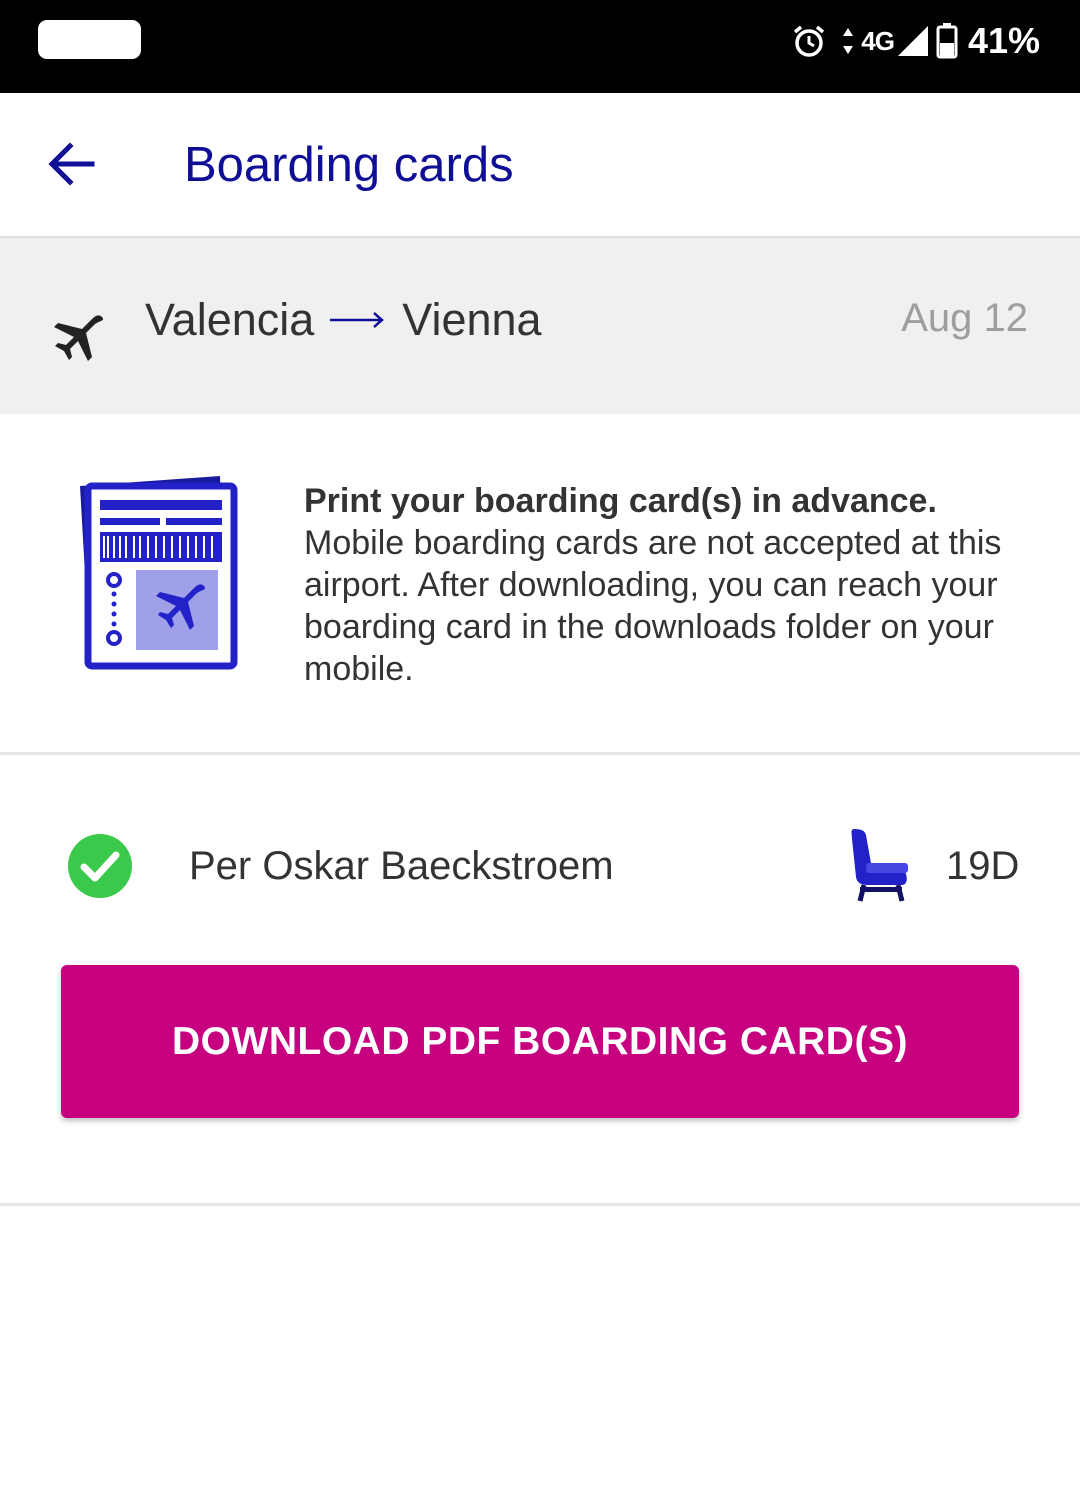  Describe the element at coordinates (947, 41) in the screenshot. I see `battery-icon` at that location.